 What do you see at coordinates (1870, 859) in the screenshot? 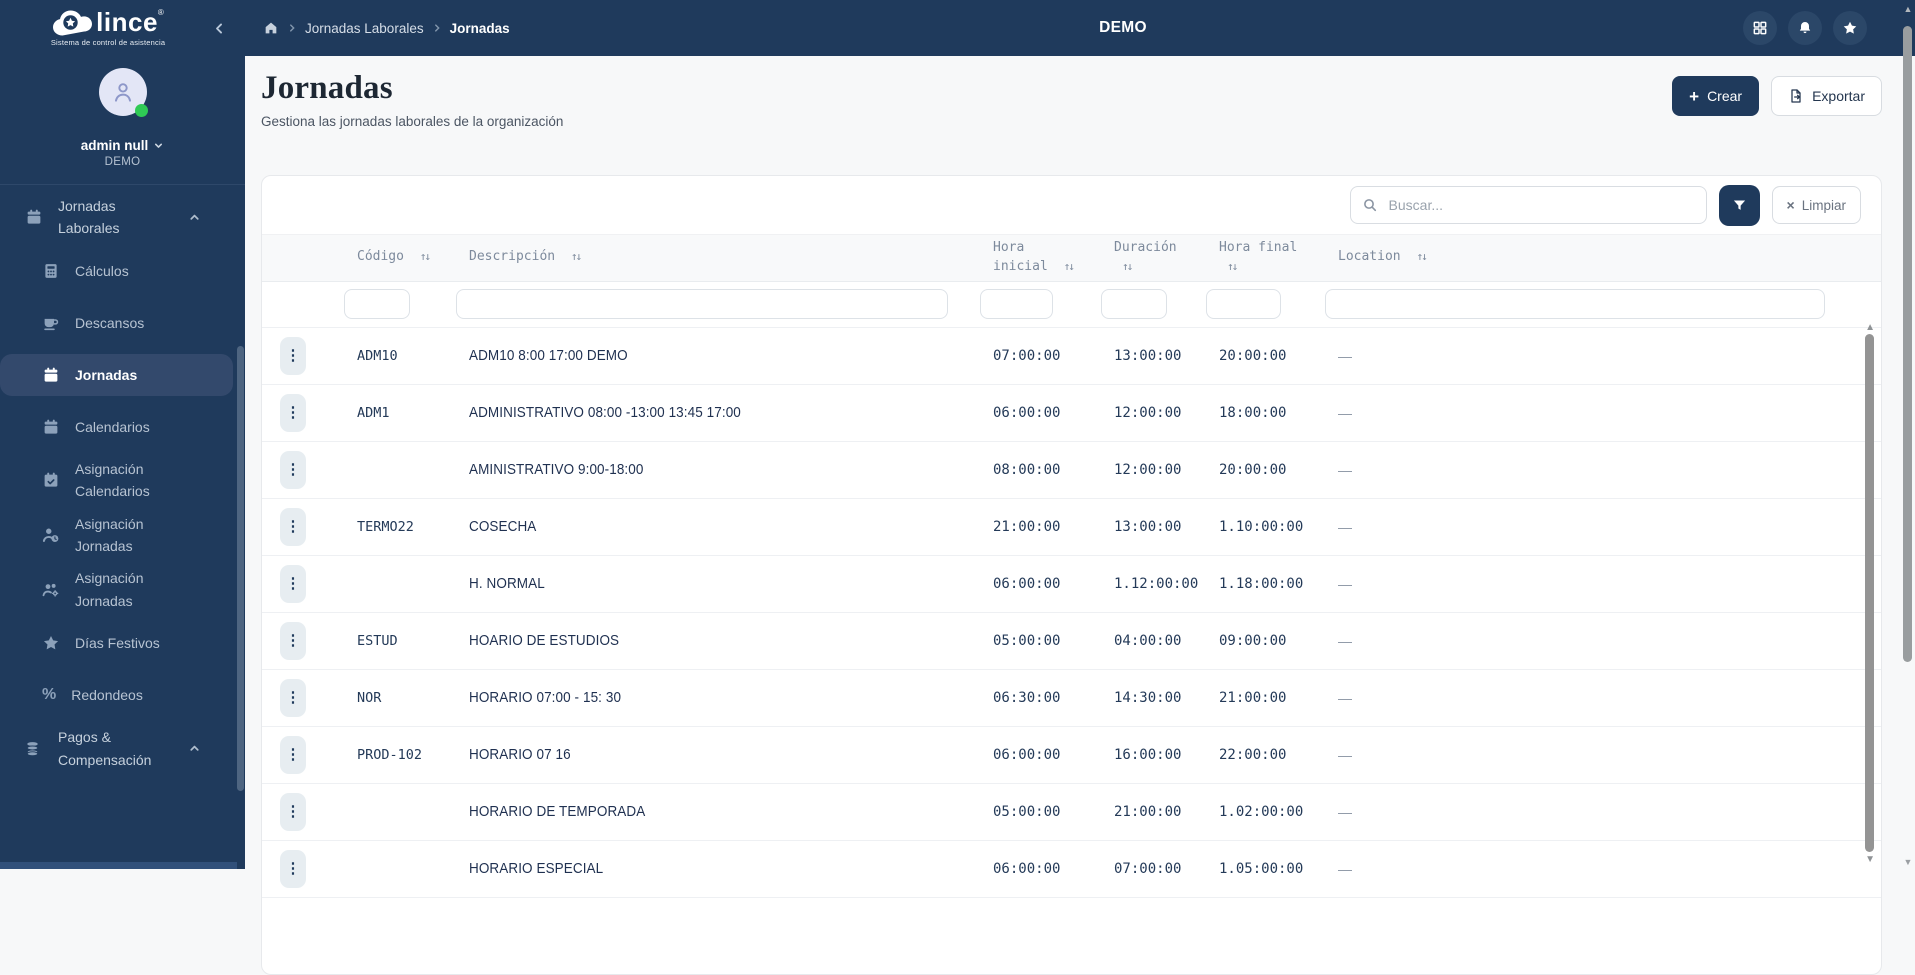
I see `table-scrollbar-down-arrow: ▼` at bounding box center [1870, 859].